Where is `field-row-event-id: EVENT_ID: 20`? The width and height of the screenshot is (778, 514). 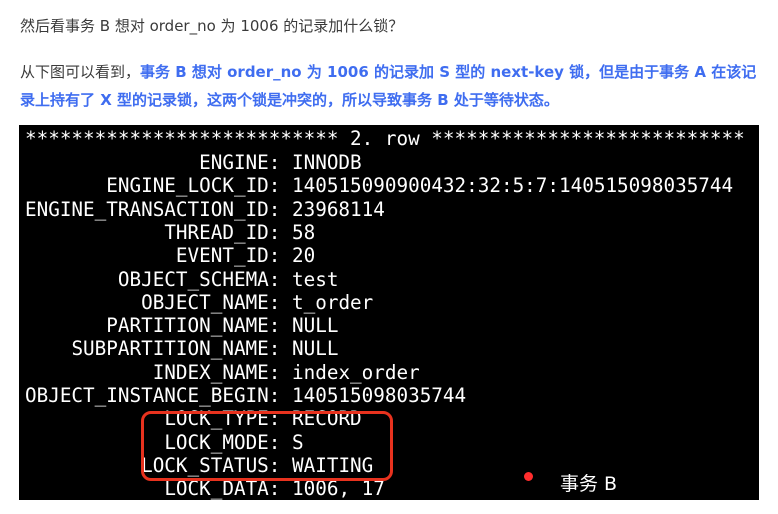 field-row-event-id: EVENT_ID: 20 is located at coordinates (170, 256).